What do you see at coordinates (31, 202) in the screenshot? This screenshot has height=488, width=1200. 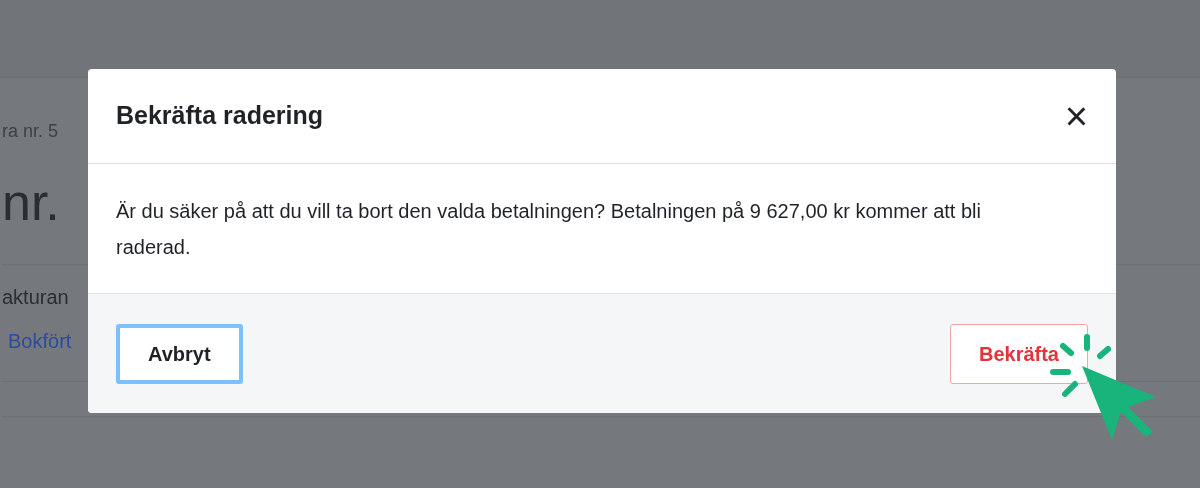 I see `page-heading: nr.` at bounding box center [31, 202].